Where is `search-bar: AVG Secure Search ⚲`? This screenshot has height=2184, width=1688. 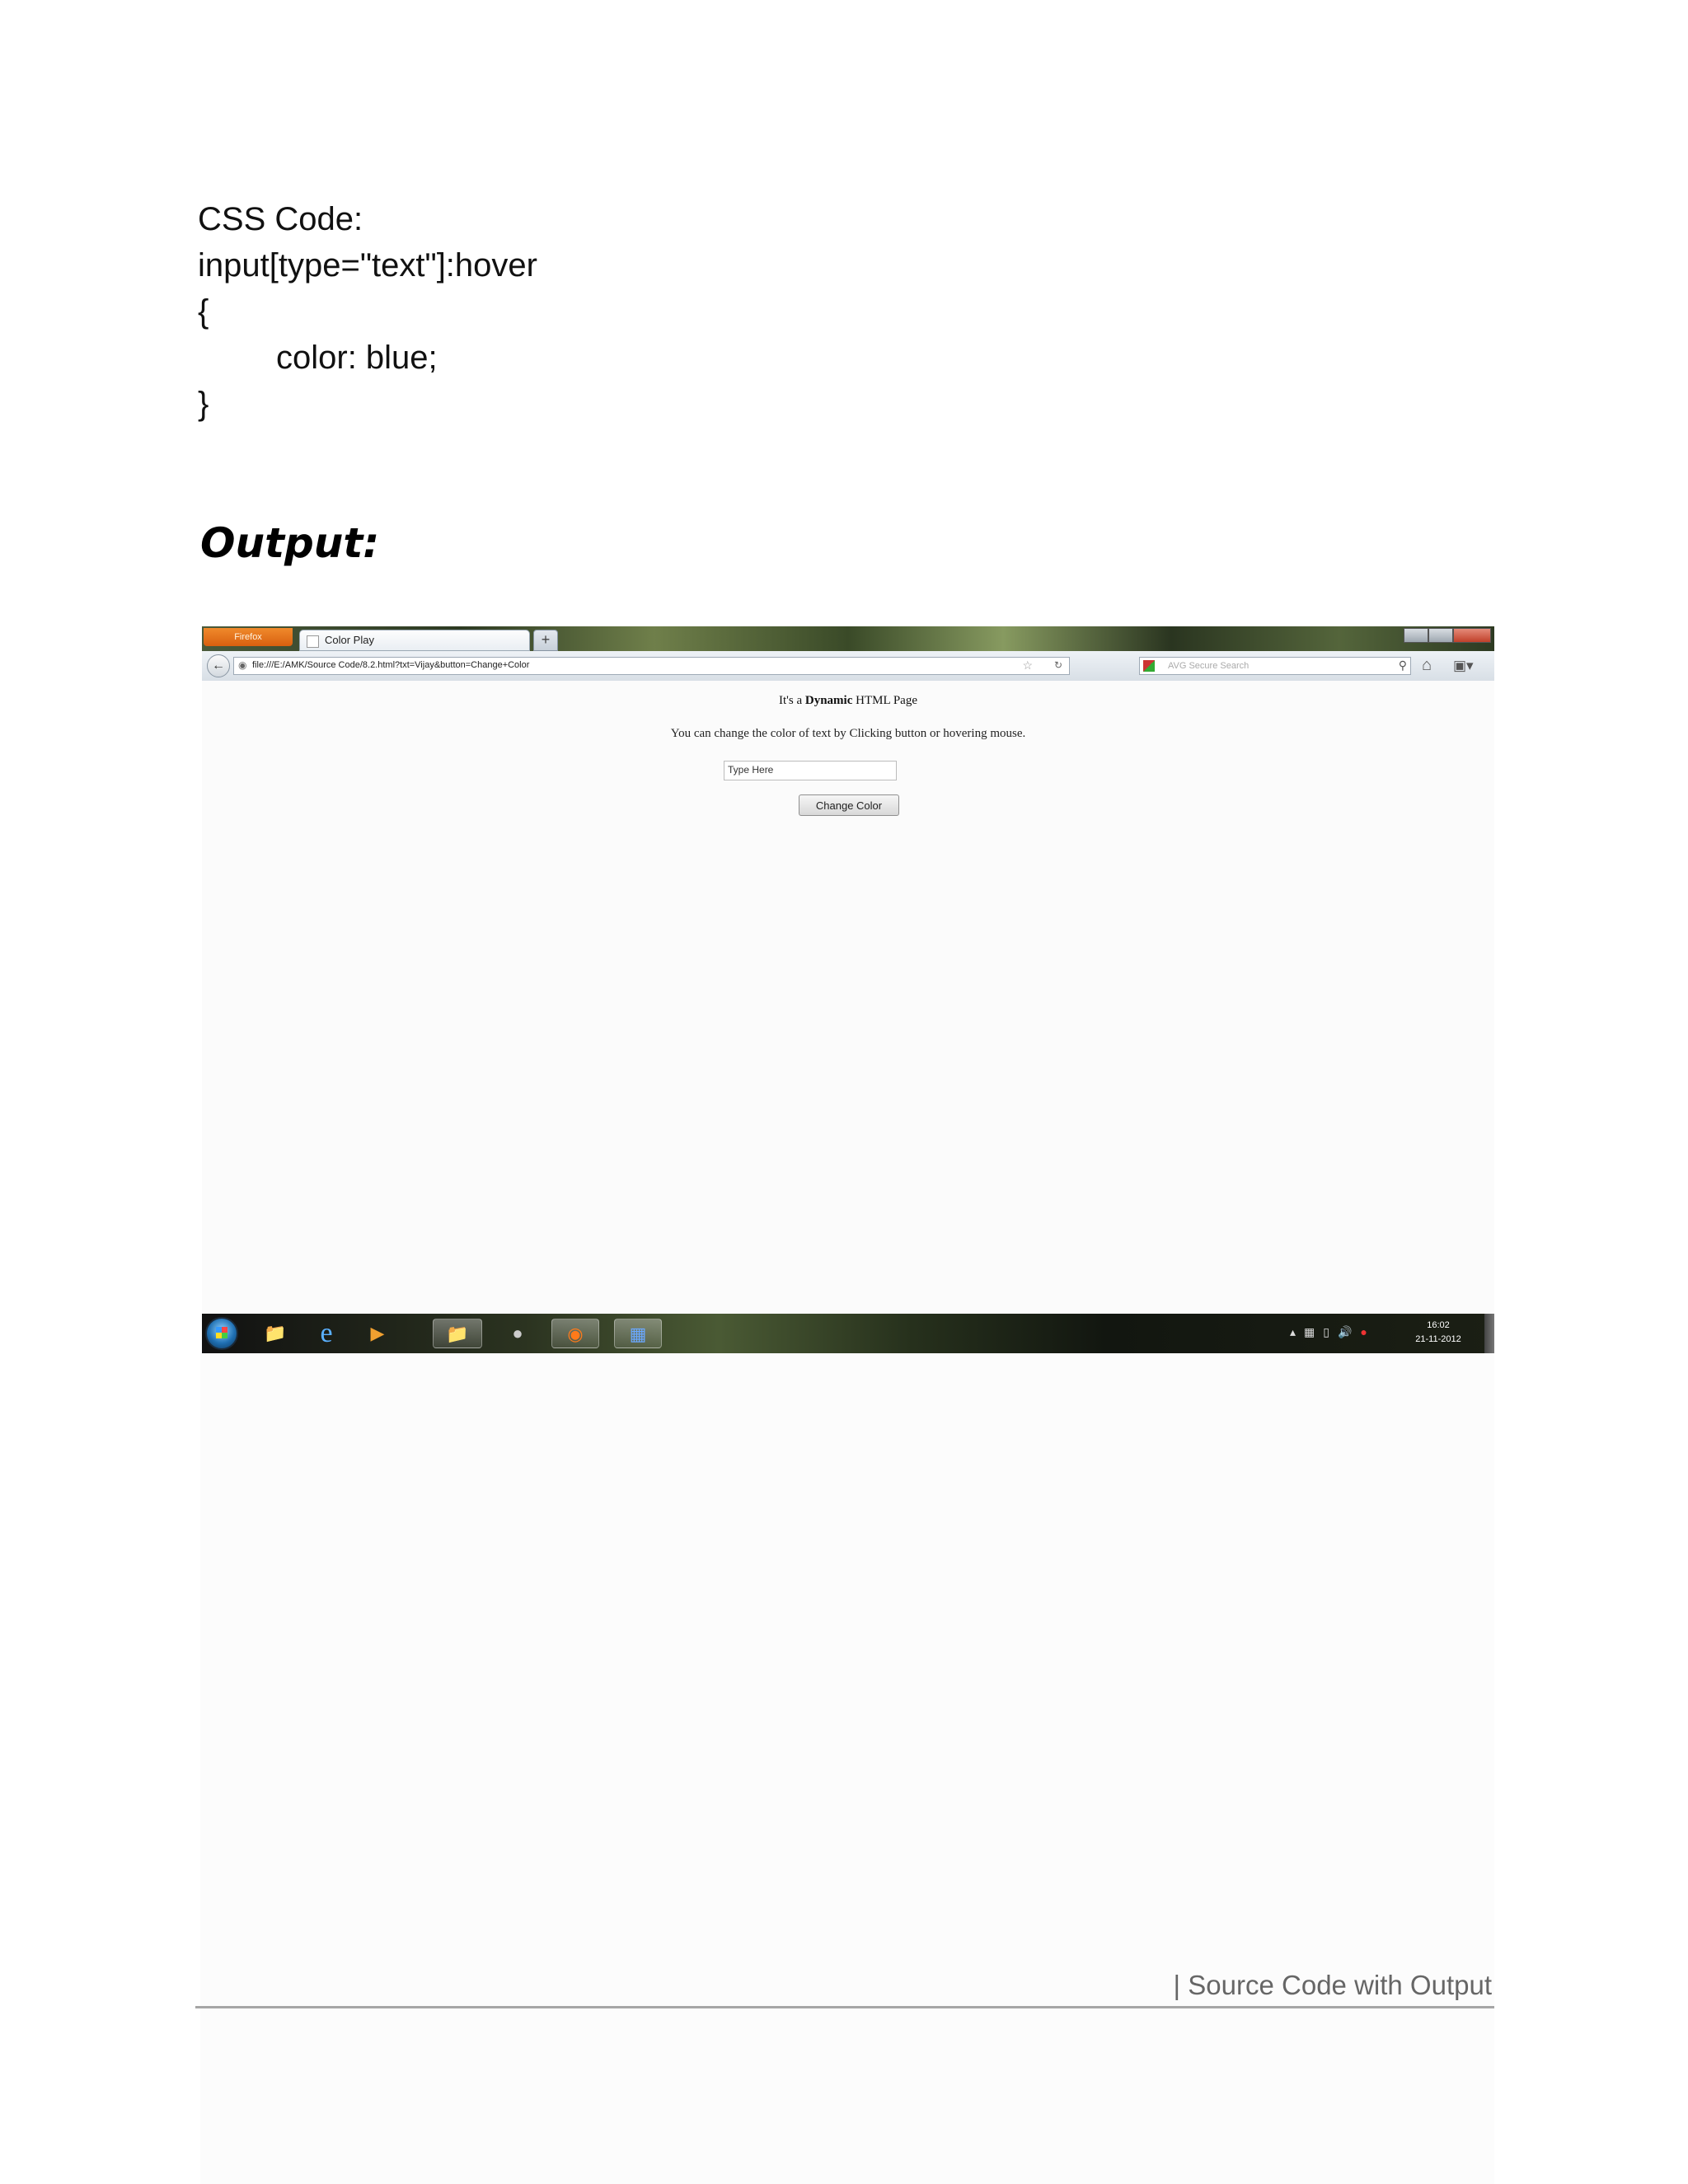
search-bar: AVG Secure Search ⚲ is located at coordinates (1275, 666).